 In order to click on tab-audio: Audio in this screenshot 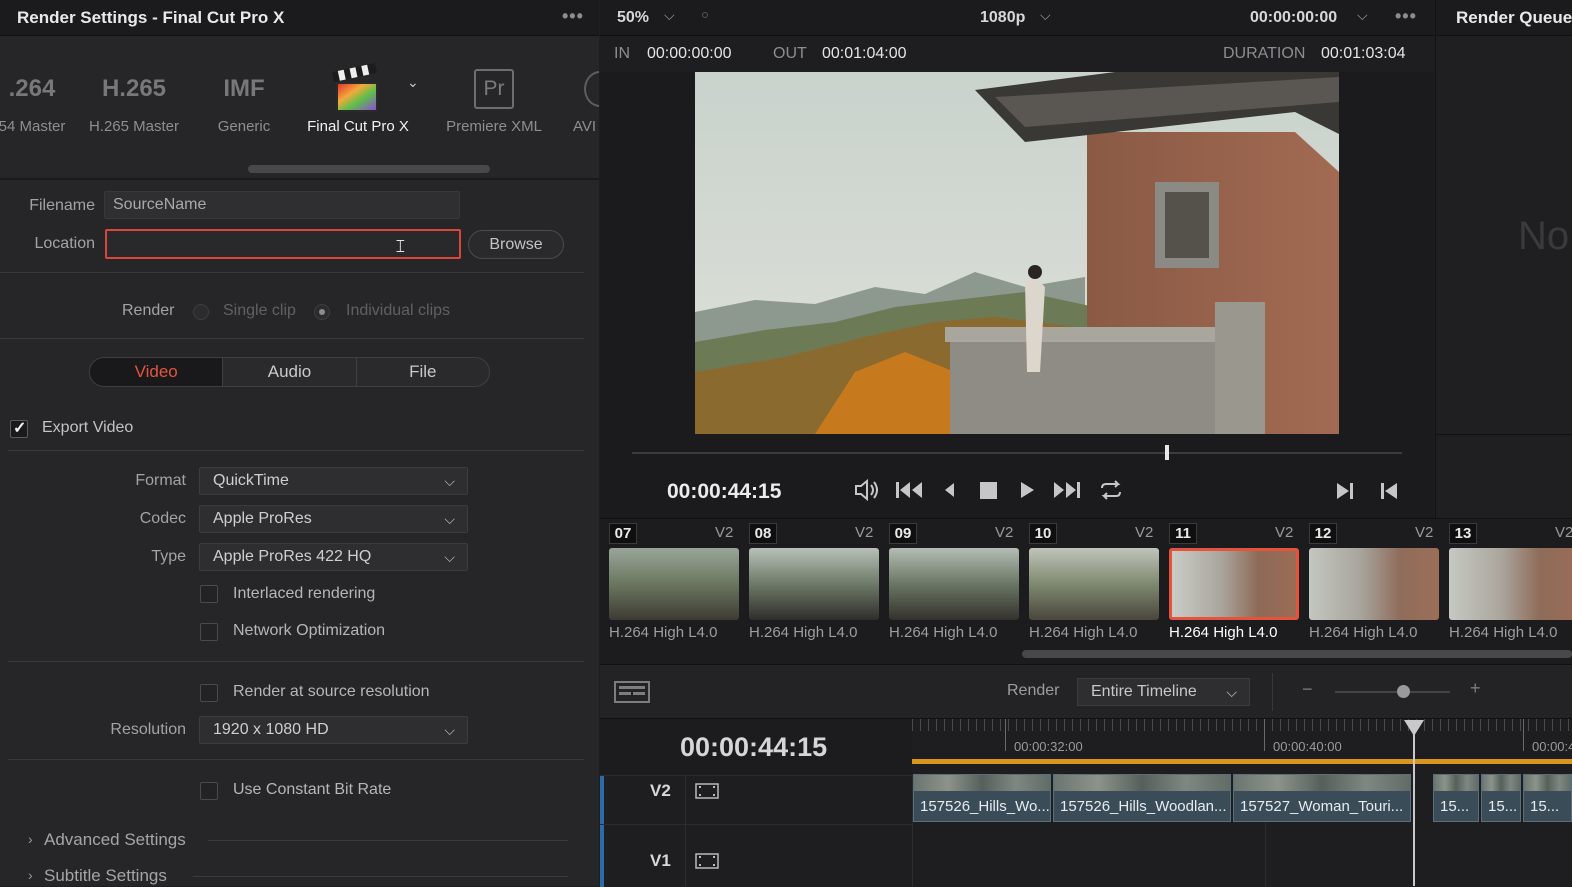, I will do `click(290, 372)`.